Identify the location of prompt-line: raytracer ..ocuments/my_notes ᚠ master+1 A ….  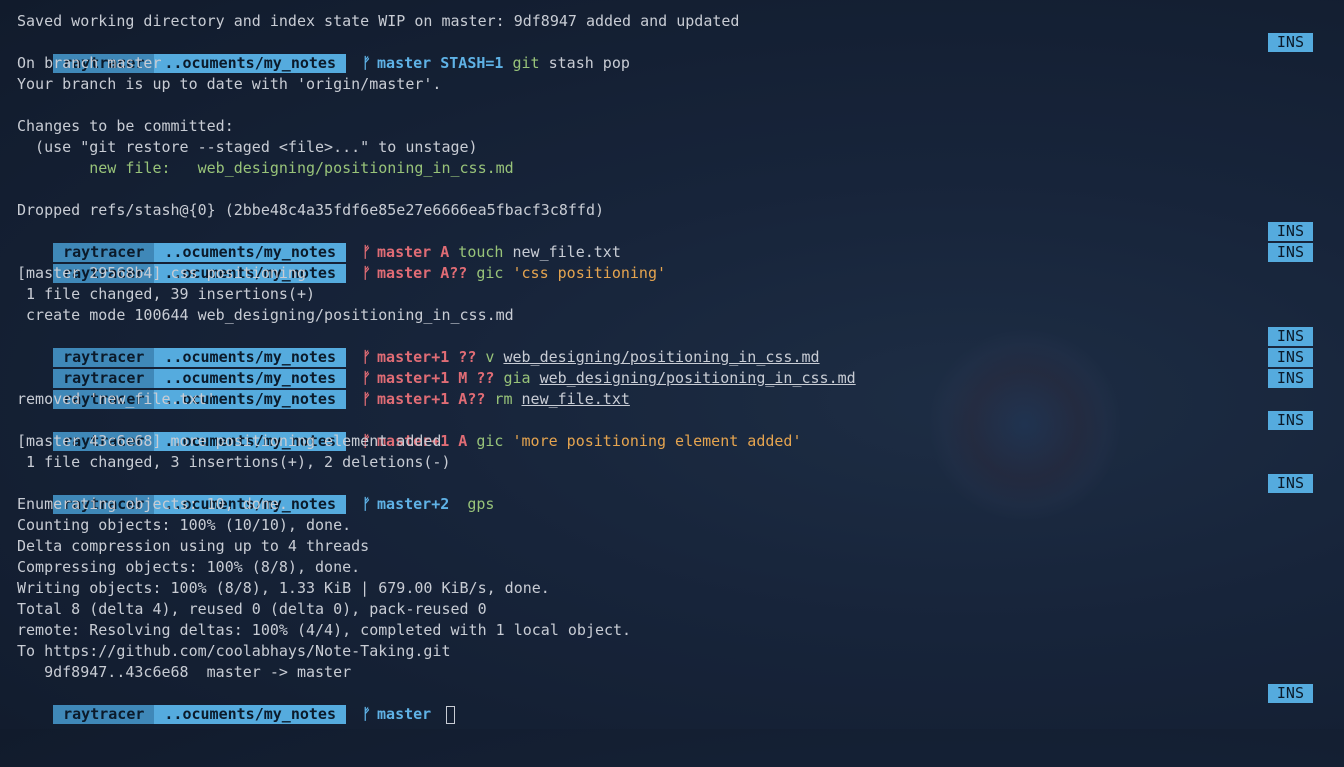
(665, 430).